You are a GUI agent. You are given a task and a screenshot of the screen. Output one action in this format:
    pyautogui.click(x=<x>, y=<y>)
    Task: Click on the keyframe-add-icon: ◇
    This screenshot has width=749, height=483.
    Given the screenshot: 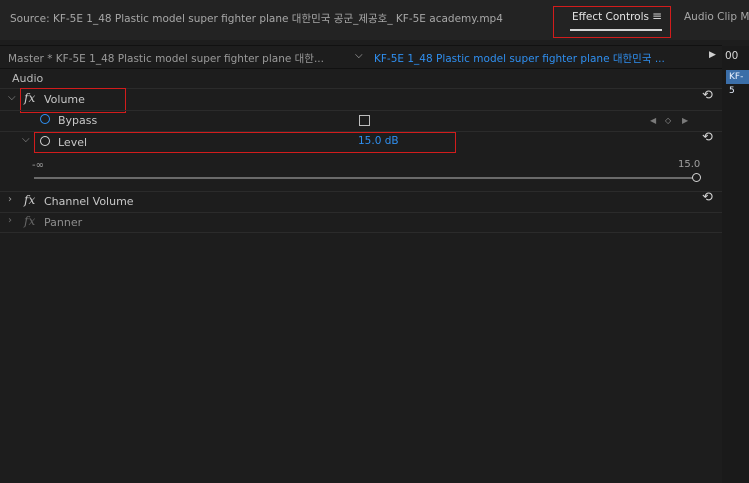 What is the action you would take?
    pyautogui.click(x=668, y=120)
    